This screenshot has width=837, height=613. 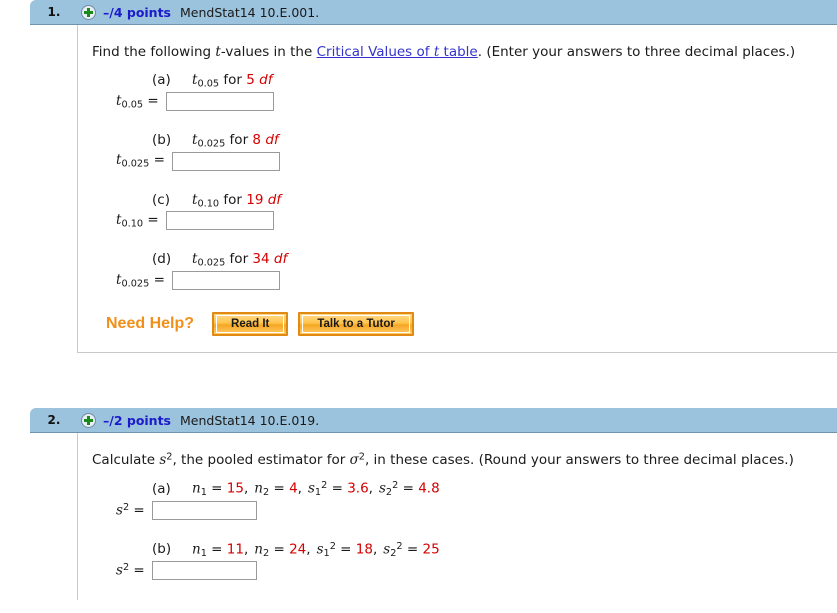 What do you see at coordinates (132, 224) in the screenshot?
I see `part-c-answer-sub: 0.10` at bounding box center [132, 224].